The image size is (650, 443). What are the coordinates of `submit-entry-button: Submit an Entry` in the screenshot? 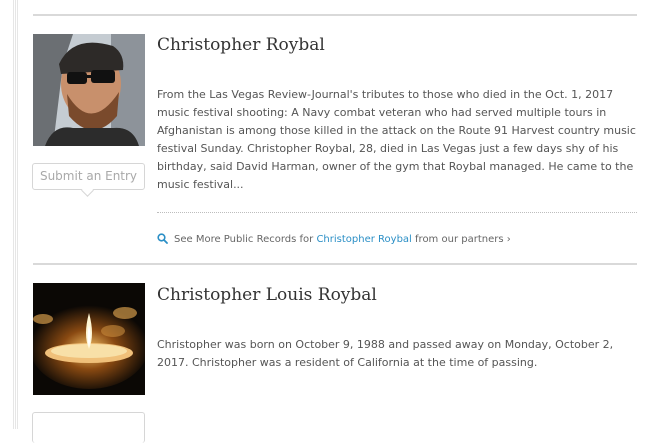 It's located at (88, 180).